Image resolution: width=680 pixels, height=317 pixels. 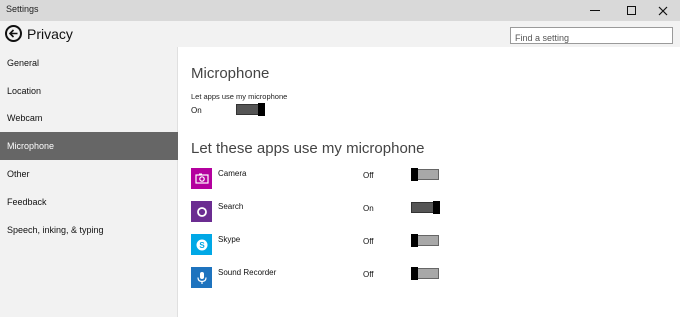 I want to click on app-name: Skype, so click(x=229, y=239).